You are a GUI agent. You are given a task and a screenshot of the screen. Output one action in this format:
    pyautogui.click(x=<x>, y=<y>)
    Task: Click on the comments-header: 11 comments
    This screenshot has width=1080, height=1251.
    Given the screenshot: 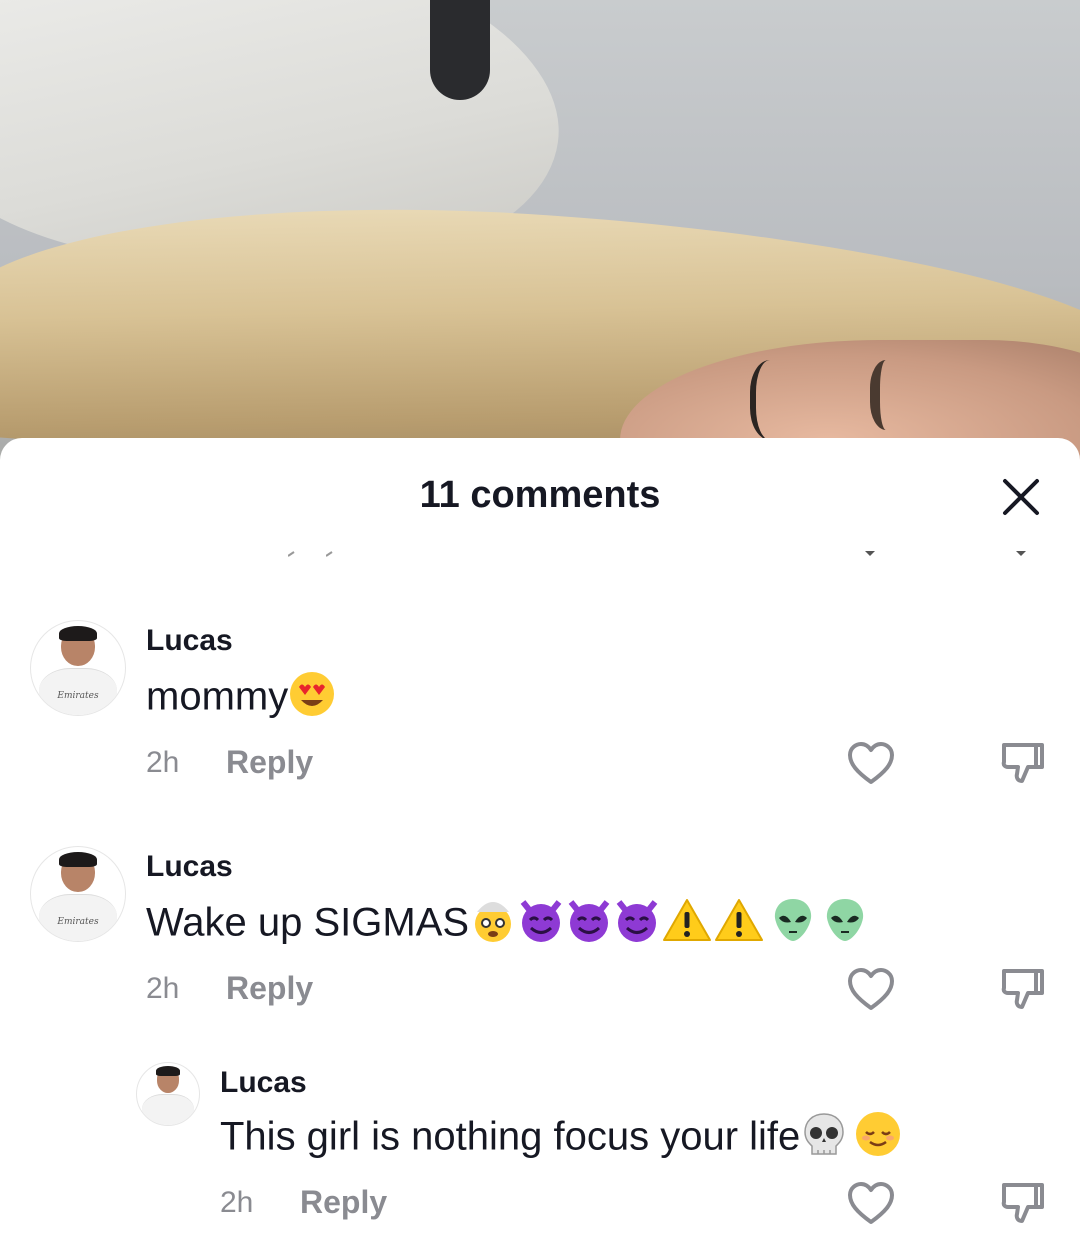 What is the action you would take?
    pyautogui.click(x=540, y=493)
    